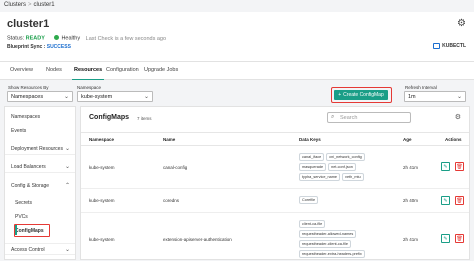  What do you see at coordinates (407, 139) in the screenshot?
I see `column-age: Age` at bounding box center [407, 139].